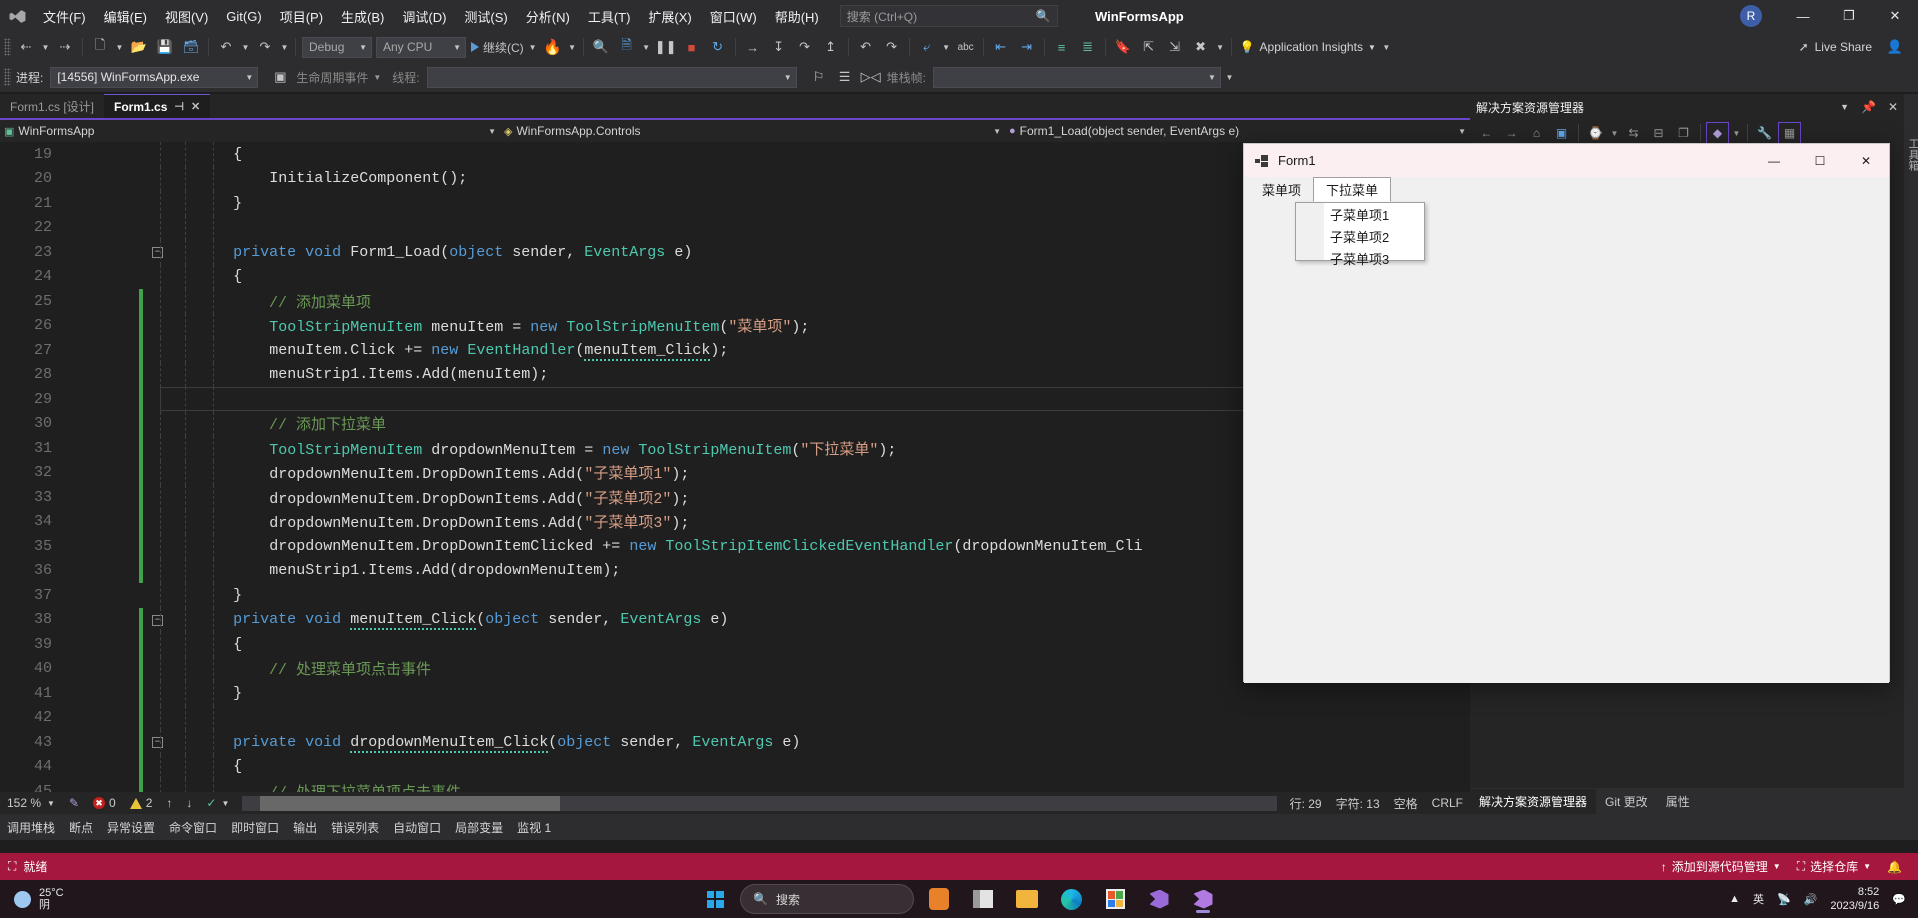 This screenshot has width=1918, height=918. What do you see at coordinates (32, 899) in the screenshot?
I see `taskbar-weather-widget: 25°C 阴` at bounding box center [32, 899].